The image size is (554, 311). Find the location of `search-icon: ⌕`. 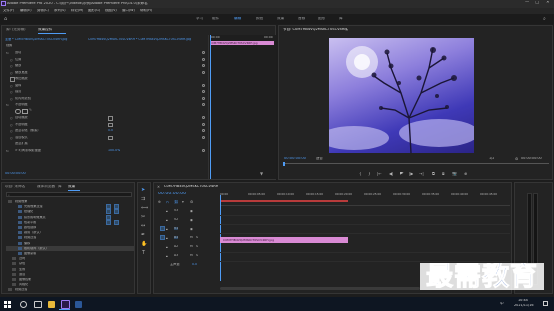

search-icon: ⌕ is located at coordinates (544, 19).